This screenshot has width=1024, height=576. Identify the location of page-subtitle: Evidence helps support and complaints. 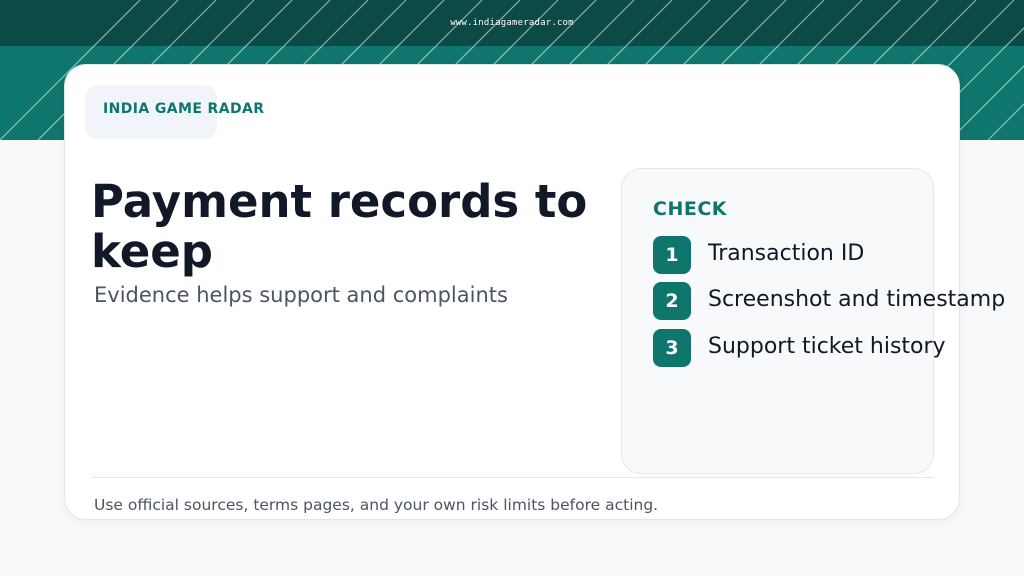
(301, 295).